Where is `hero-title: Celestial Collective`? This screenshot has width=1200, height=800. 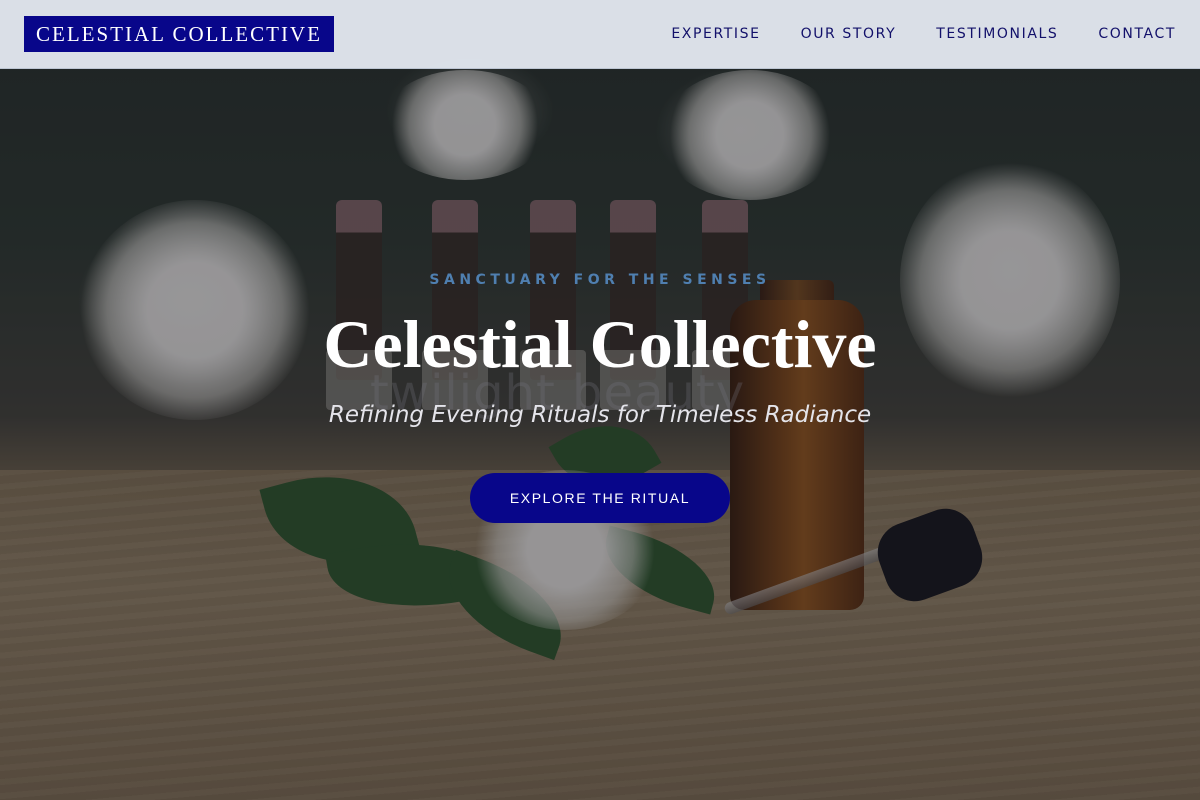
hero-title: Celestial Collective is located at coordinates (600, 344).